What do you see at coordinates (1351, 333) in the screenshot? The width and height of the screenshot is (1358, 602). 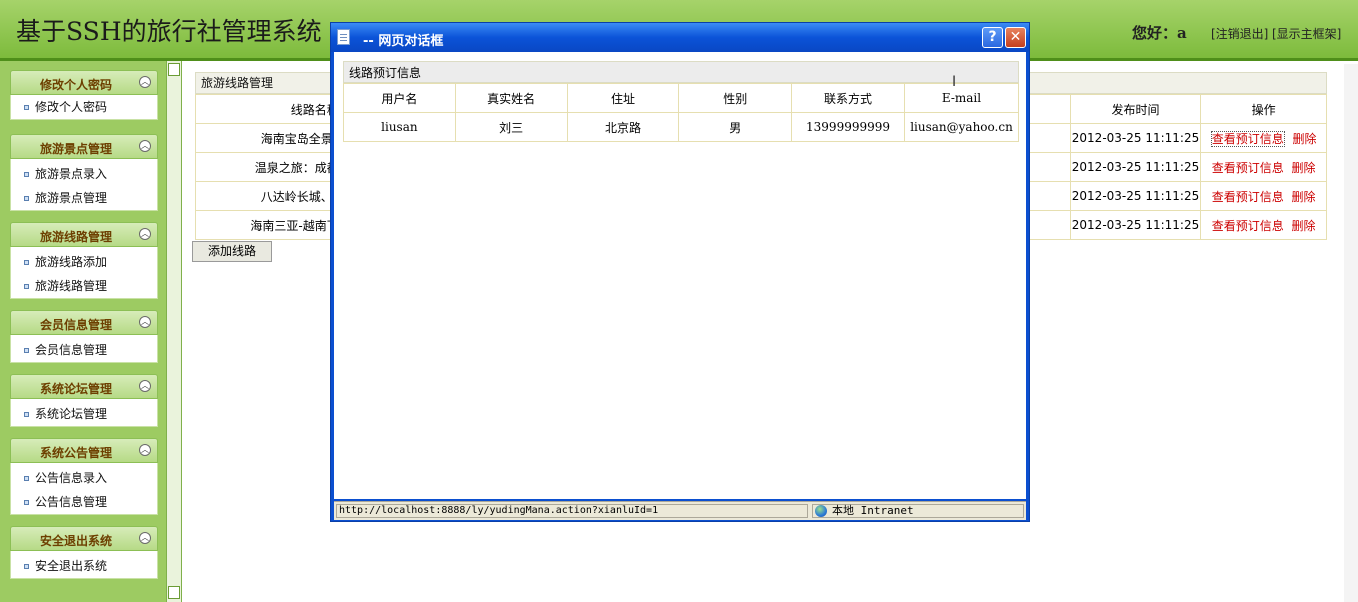 I see `page-scrollbar` at bounding box center [1351, 333].